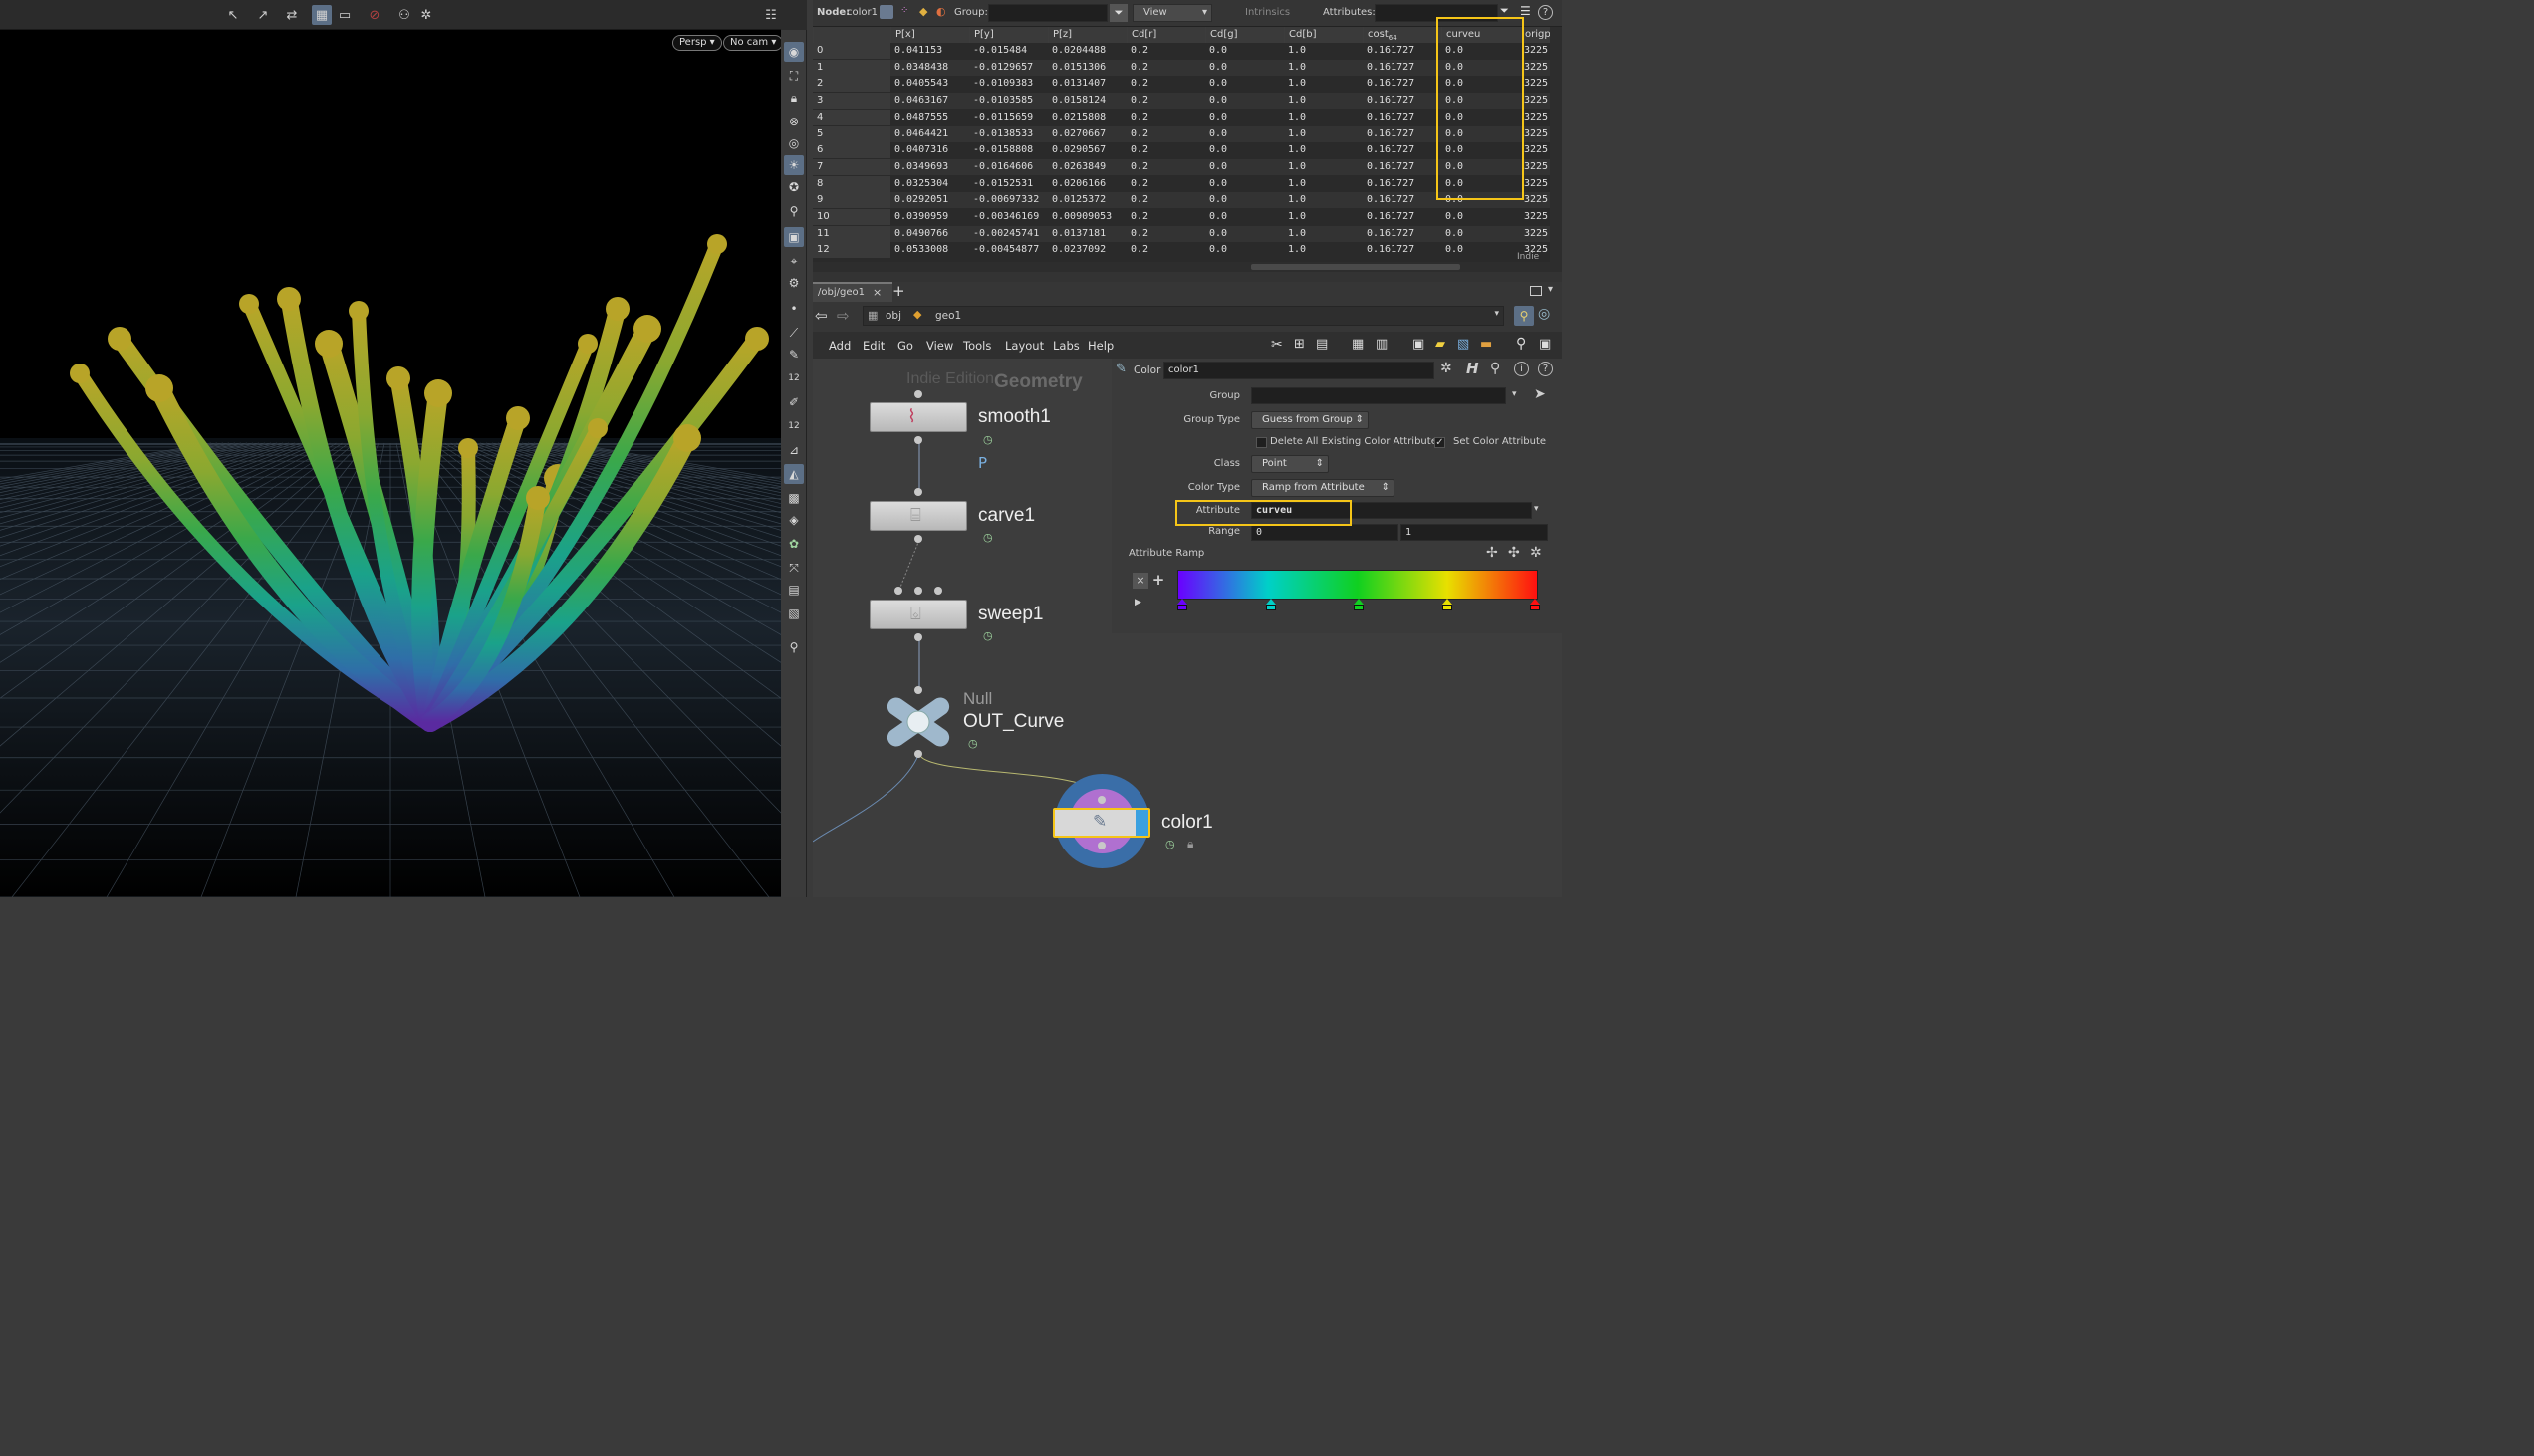 This screenshot has height=1456, width=2534. I want to click on color-type-menu: Ramp from Attribute ⇕, so click(1323, 488).